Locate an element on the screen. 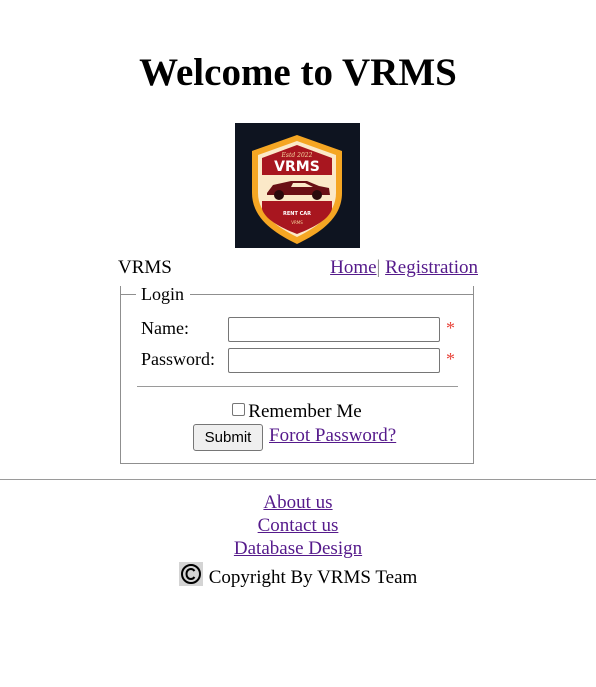 This screenshot has width=596, height=687. remember-me-row: Remember Me is located at coordinates (297, 412).